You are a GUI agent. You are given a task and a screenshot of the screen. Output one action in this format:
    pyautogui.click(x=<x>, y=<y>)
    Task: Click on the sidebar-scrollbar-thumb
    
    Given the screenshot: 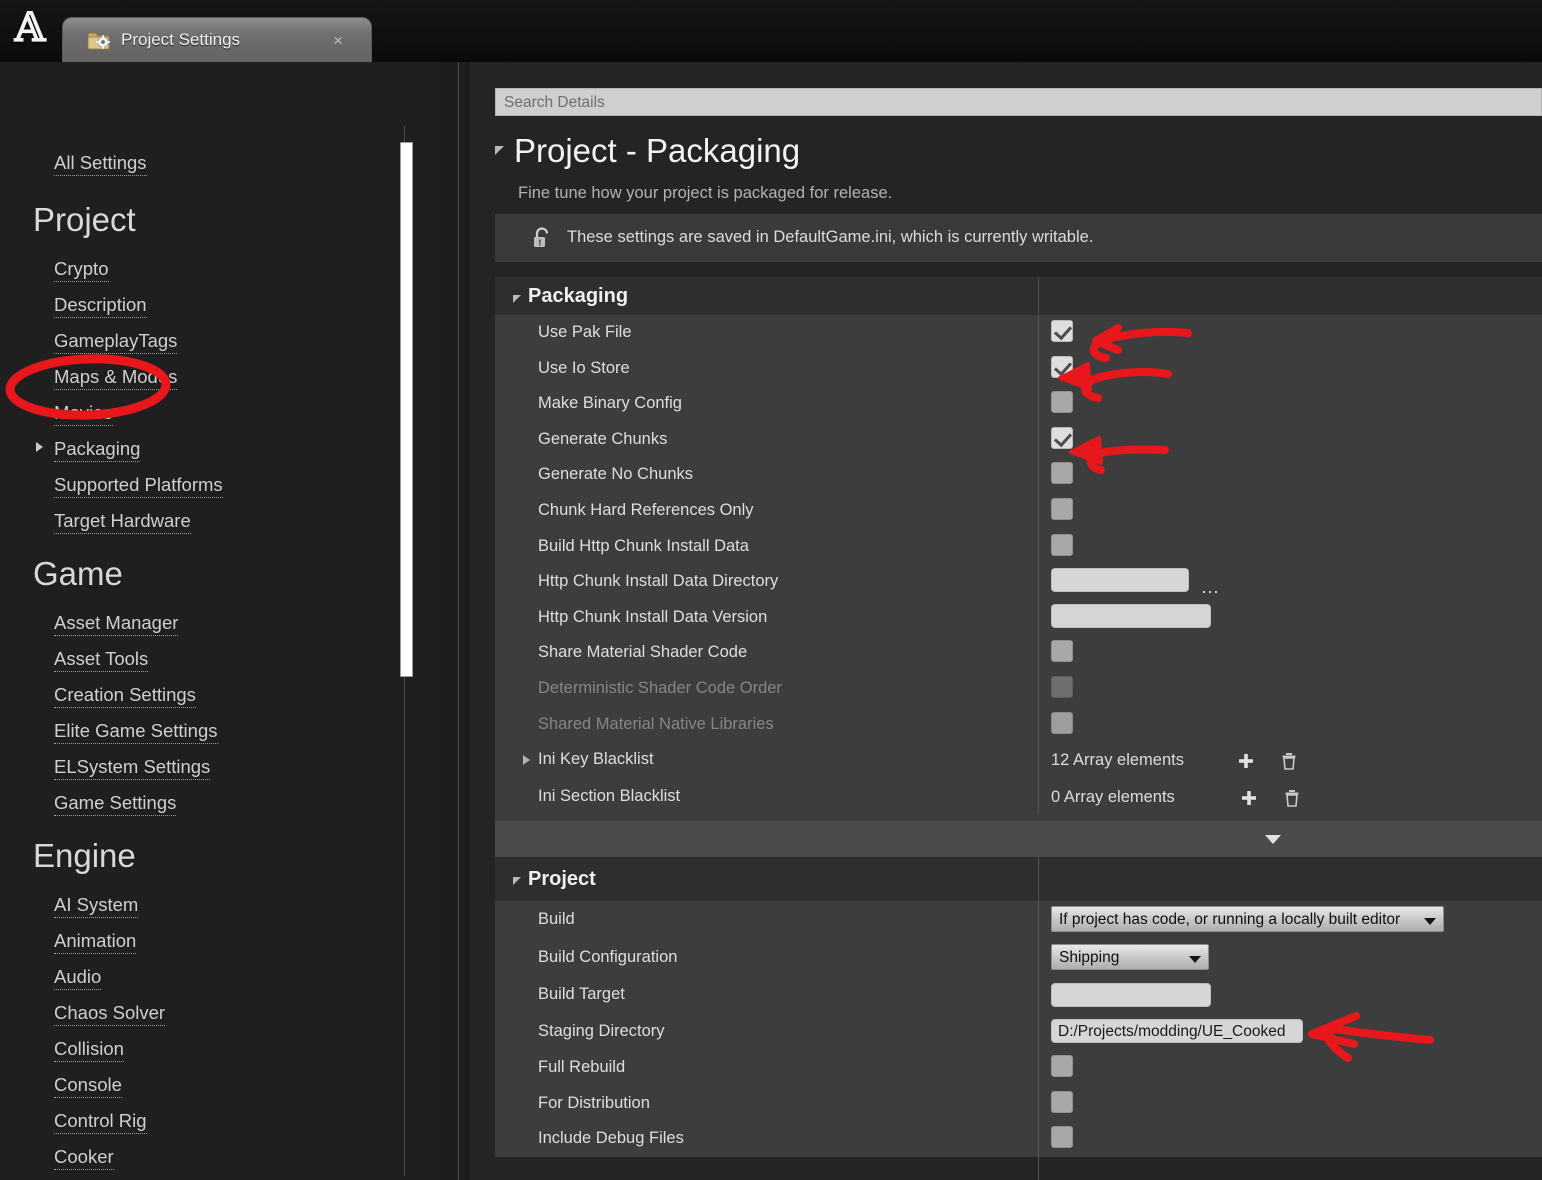 What is the action you would take?
    pyautogui.click(x=406, y=409)
    